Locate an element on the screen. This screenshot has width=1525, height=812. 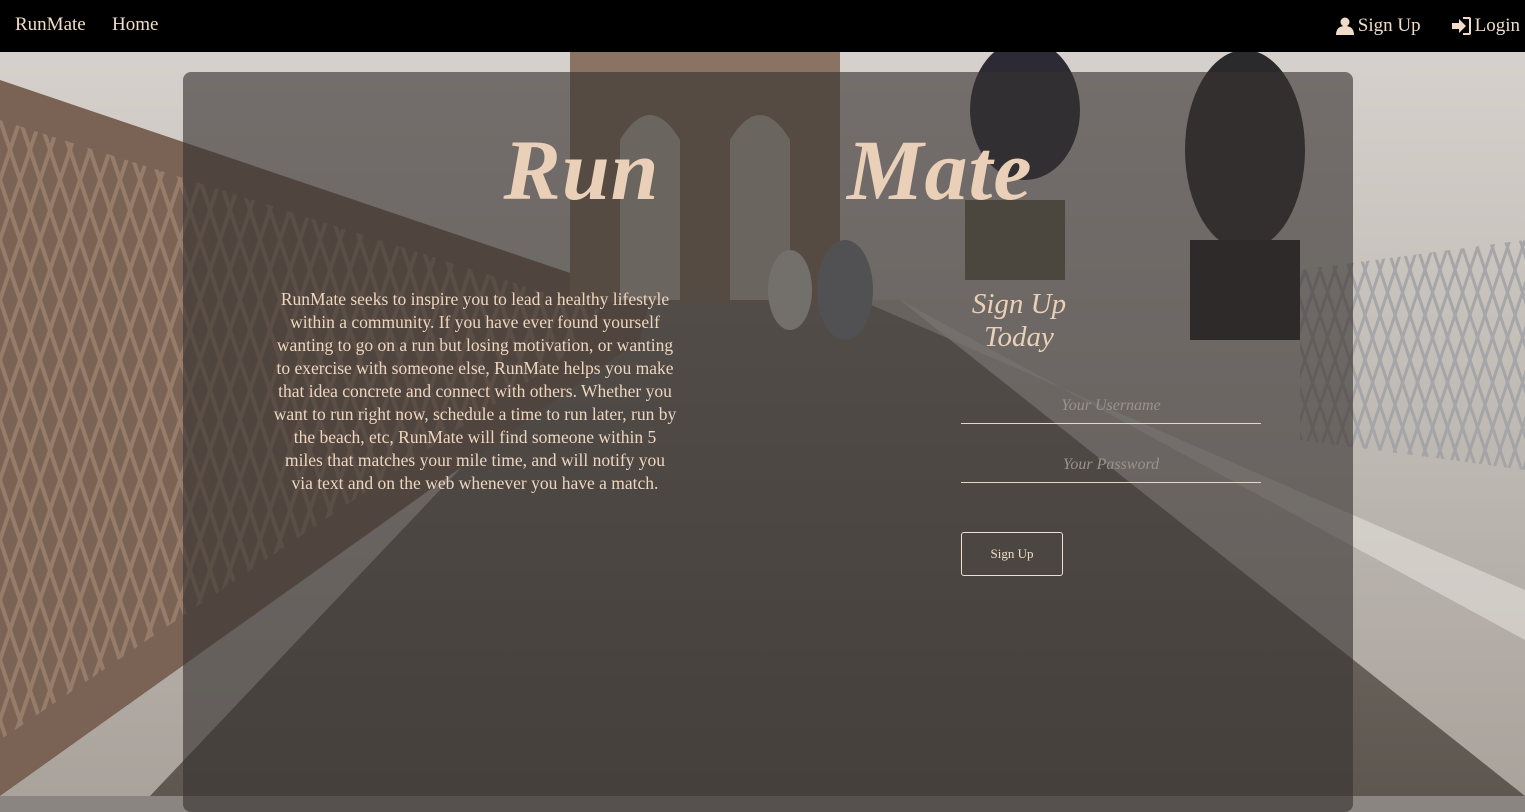
nav-right-group: Sign Up Login is located at coordinates (1427, 26).